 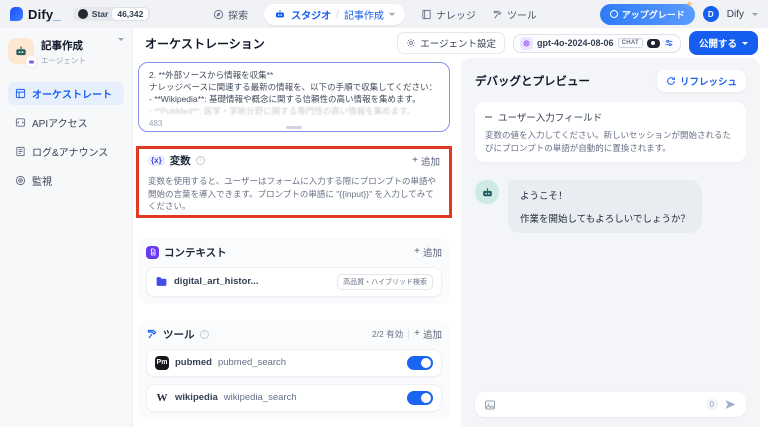 I want to click on wikipedia-icon: W, so click(x=162, y=397).